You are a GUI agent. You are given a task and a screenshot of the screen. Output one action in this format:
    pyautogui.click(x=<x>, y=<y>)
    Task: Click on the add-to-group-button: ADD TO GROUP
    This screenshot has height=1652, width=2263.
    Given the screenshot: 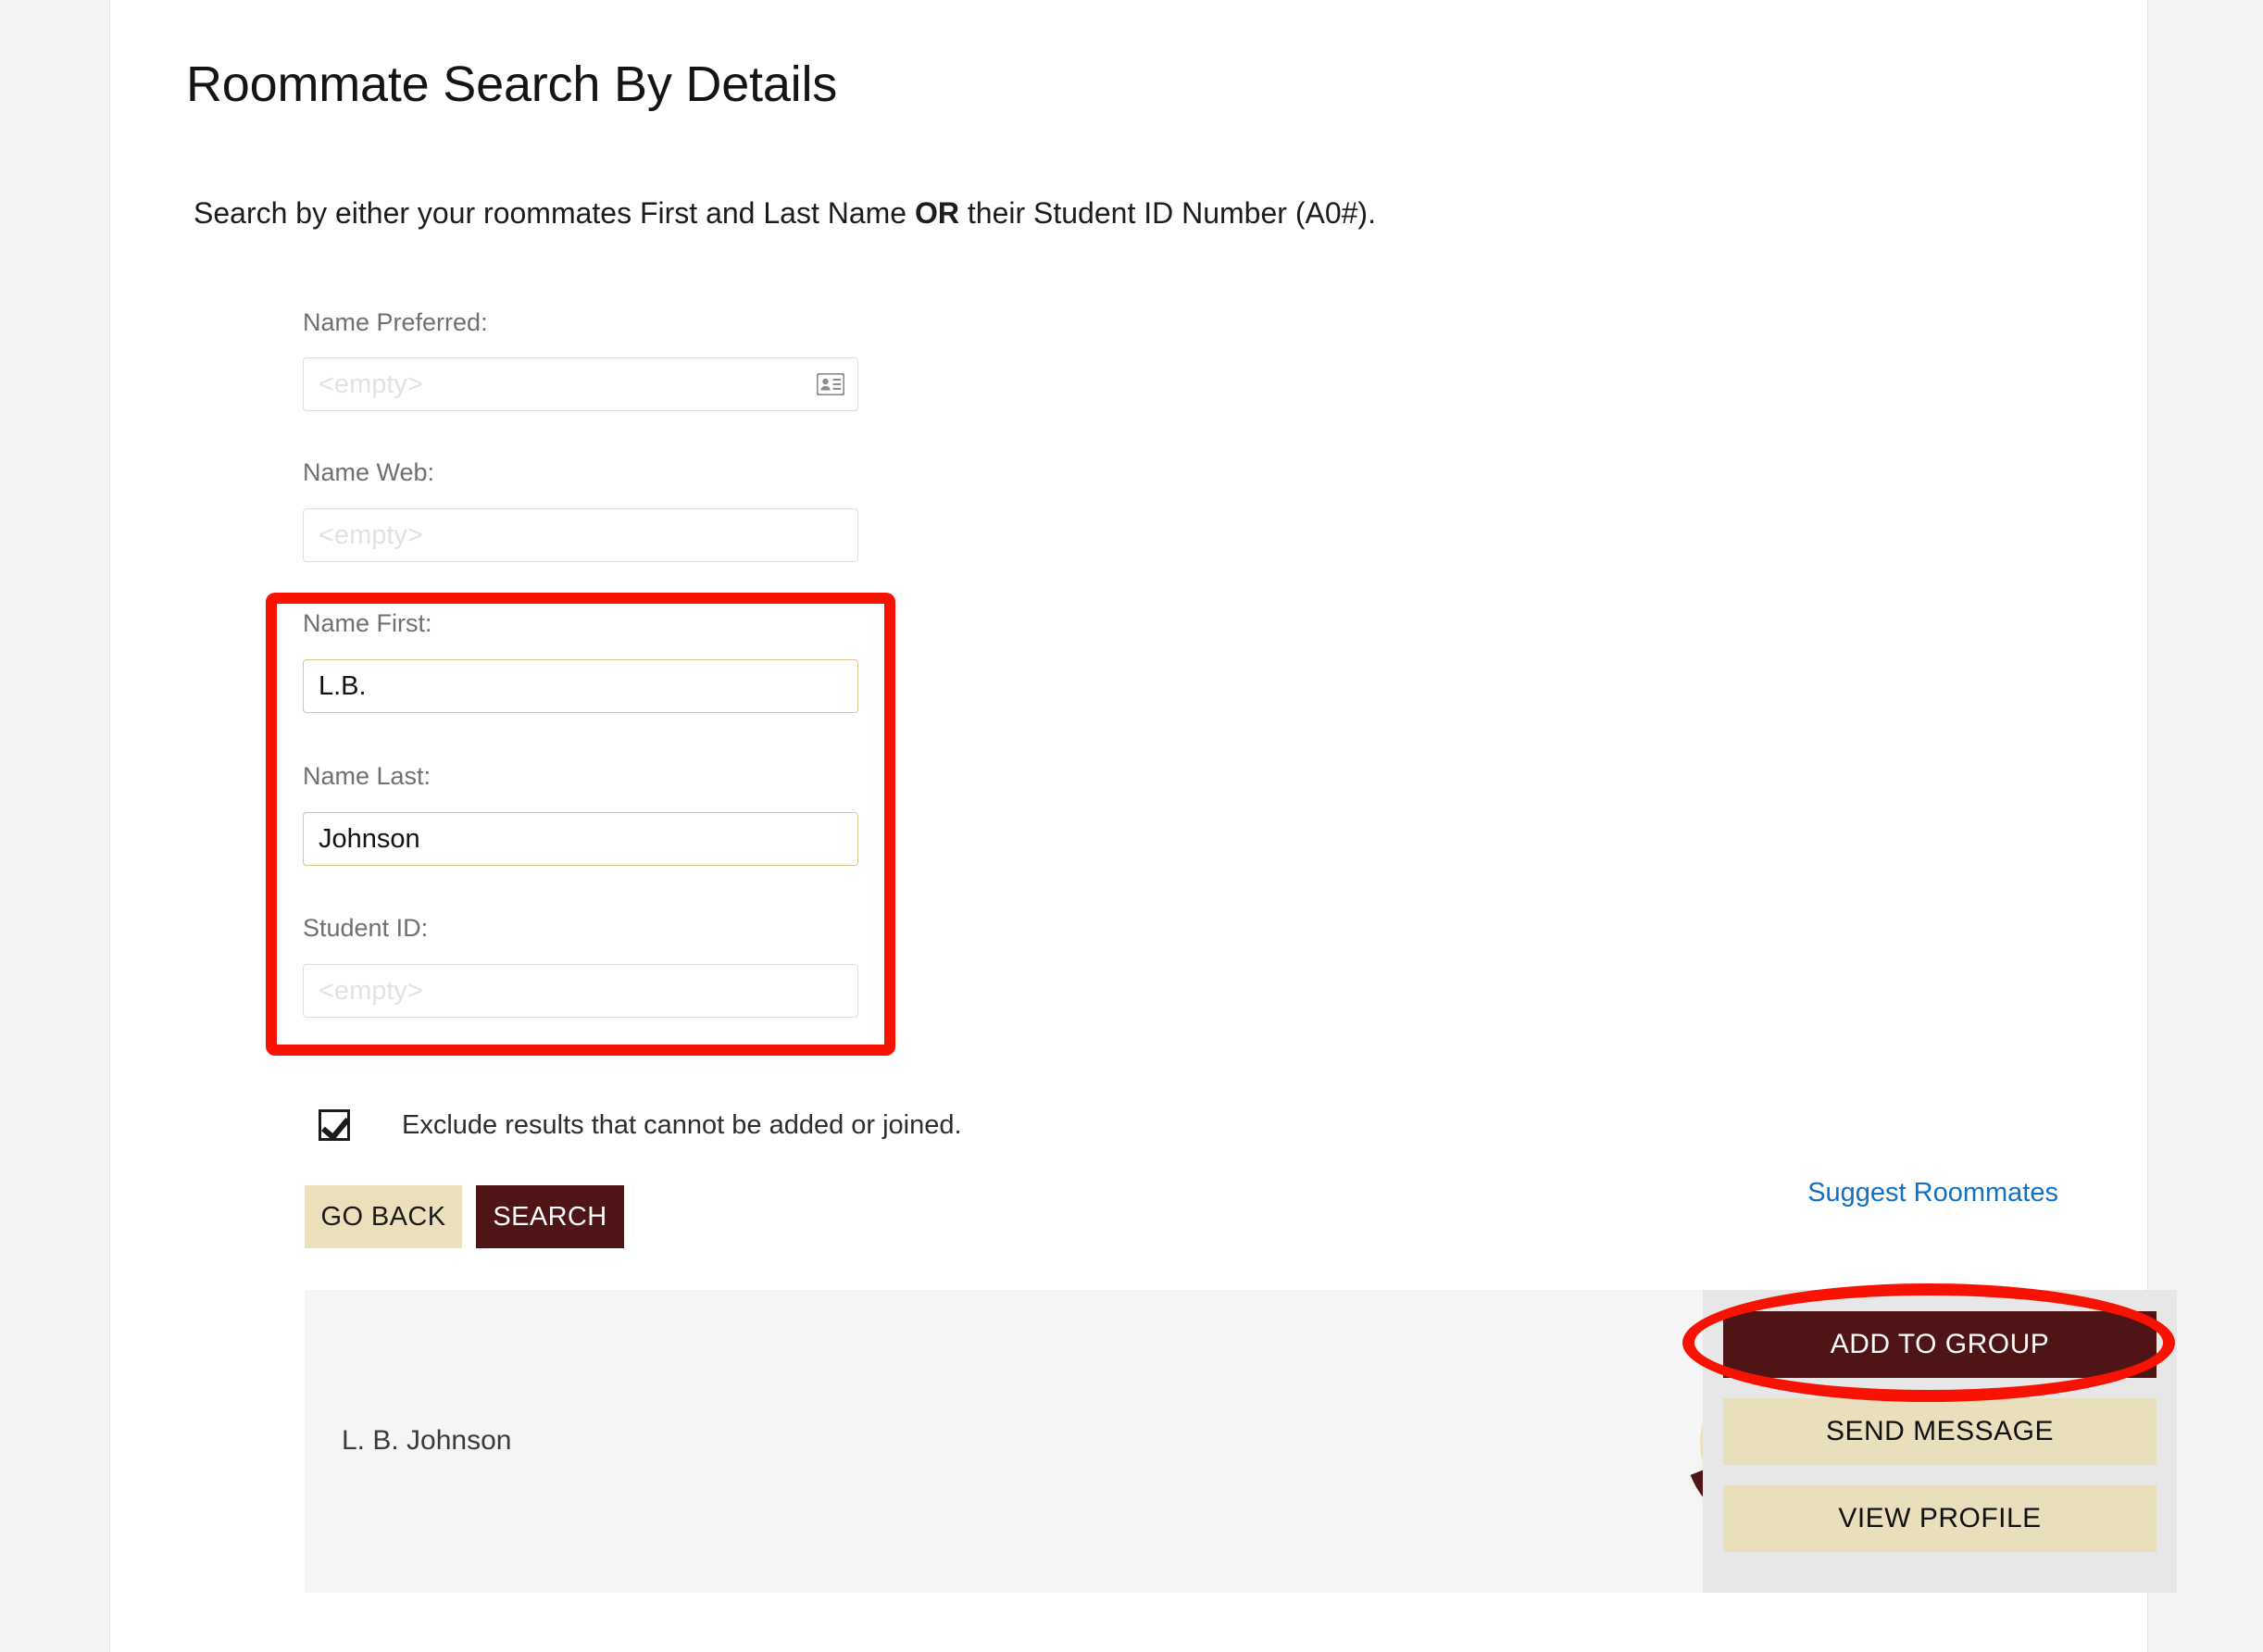 What is the action you would take?
    pyautogui.click(x=1940, y=1344)
    